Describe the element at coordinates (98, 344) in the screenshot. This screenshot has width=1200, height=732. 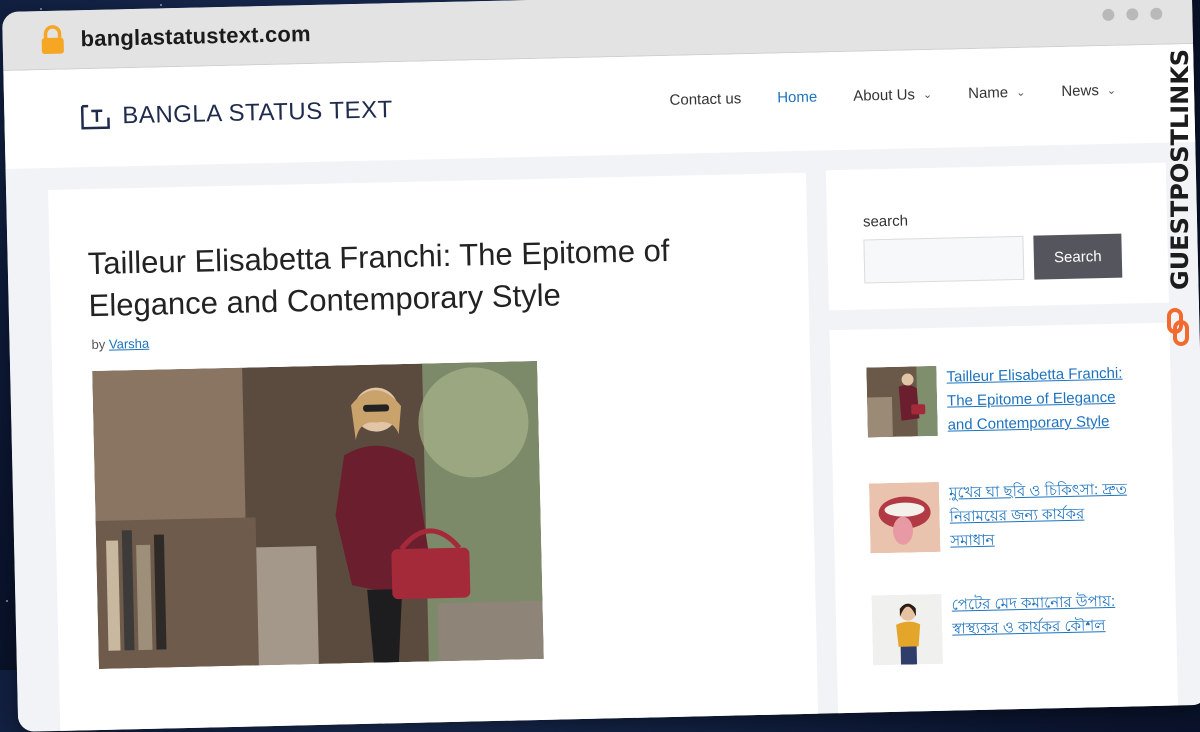
I see `byline-prefix: by` at that location.